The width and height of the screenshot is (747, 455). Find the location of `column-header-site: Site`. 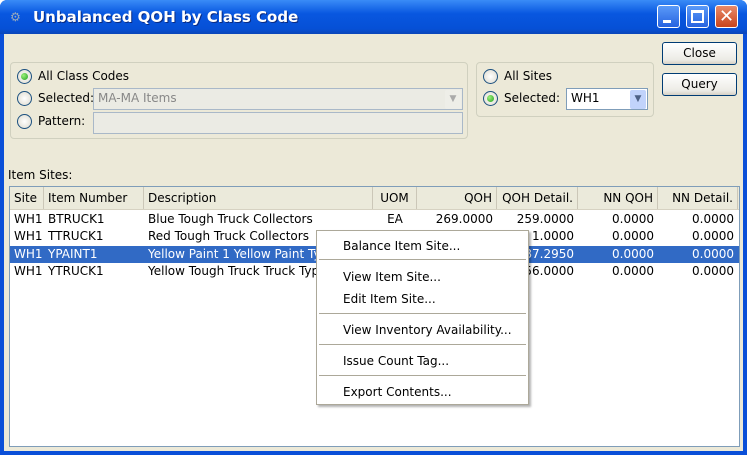

column-header-site: Site is located at coordinates (27, 198).